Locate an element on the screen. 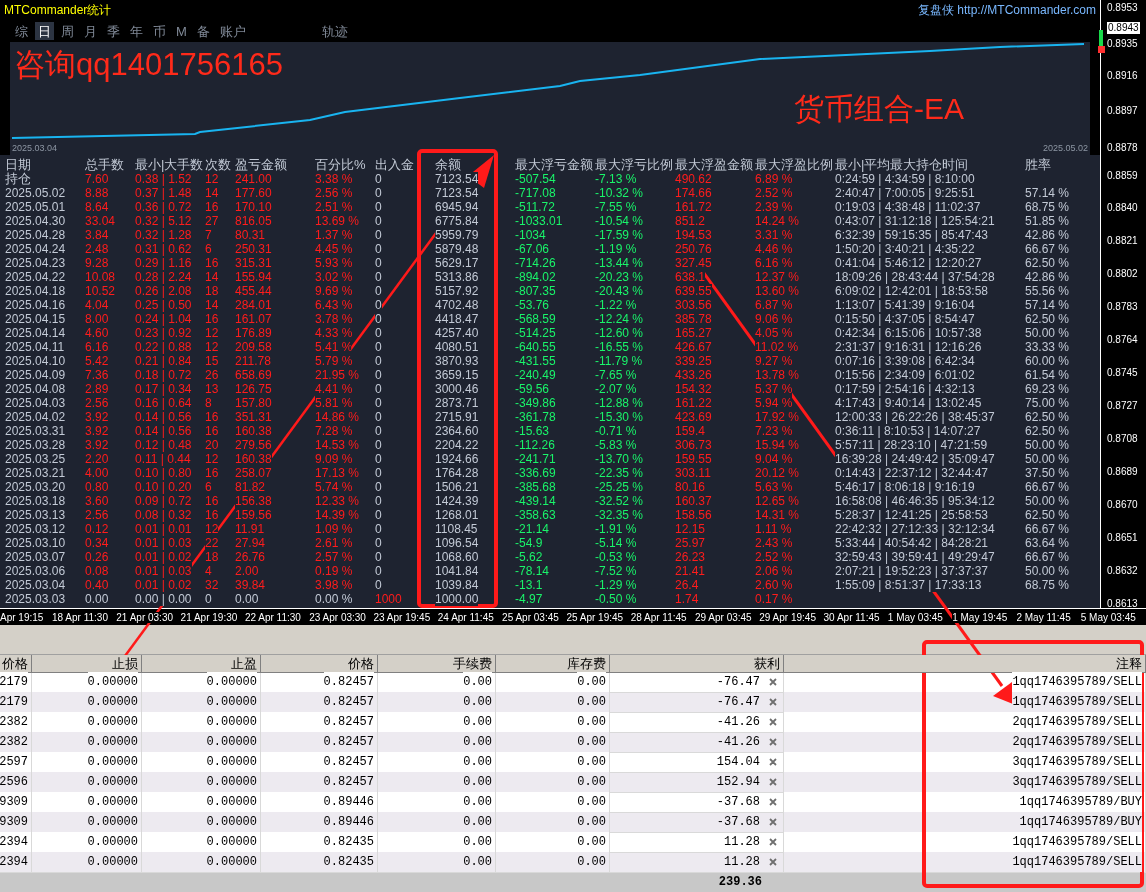  table-cell: 2025.03.25 is located at coordinates (35, 459).